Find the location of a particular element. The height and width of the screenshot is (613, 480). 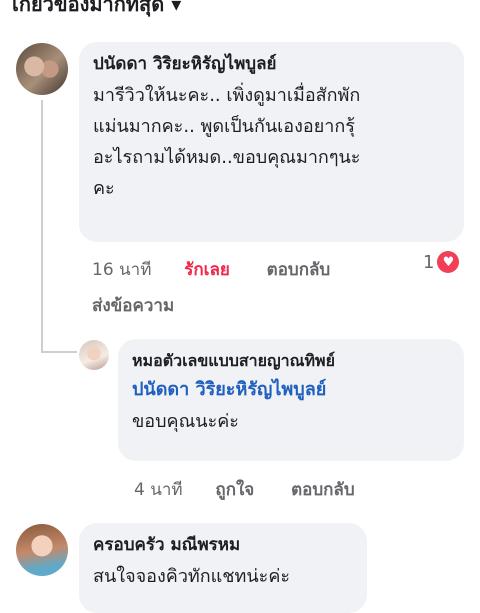

reaction-count: 1 is located at coordinates (429, 262).